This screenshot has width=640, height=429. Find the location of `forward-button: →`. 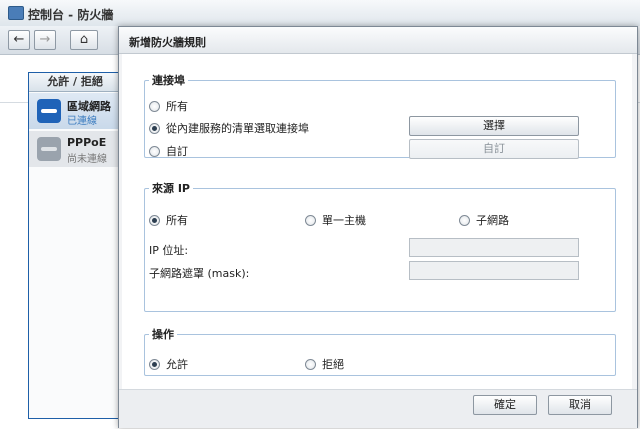

forward-button: → is located at coordinates (45, 40).